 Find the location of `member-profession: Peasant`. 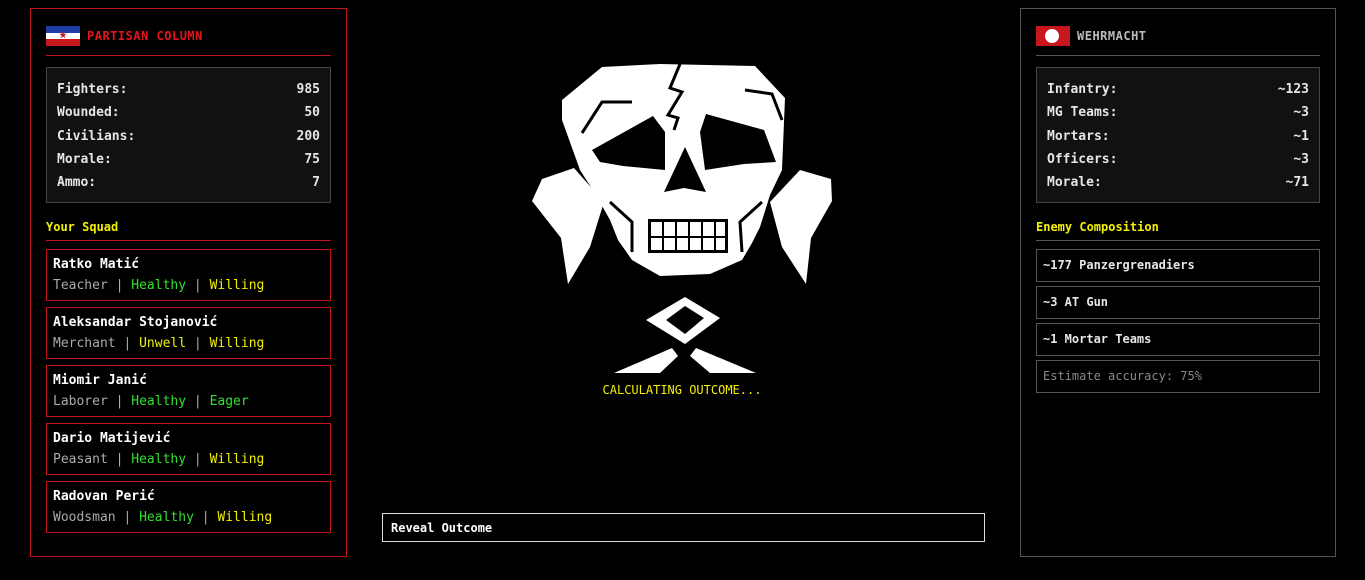

member-profession: Peasant is located at coordinates (80, 460).